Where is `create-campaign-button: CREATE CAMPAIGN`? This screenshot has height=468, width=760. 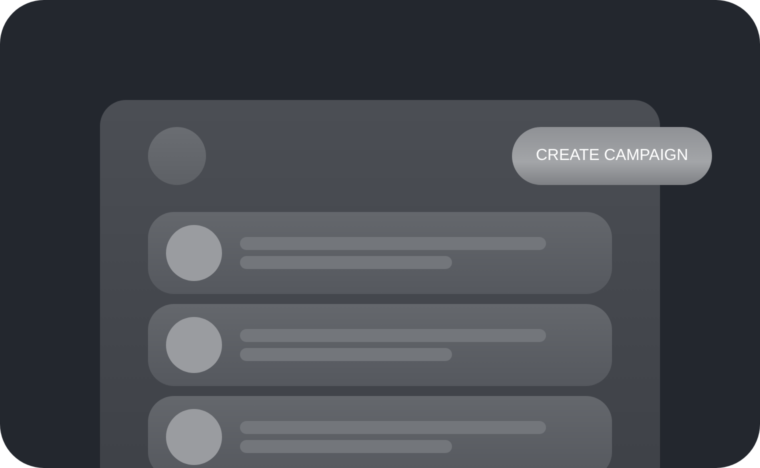
create-campaign-button: CREATE CAMPAIGN is located at coordinates (612, 156).